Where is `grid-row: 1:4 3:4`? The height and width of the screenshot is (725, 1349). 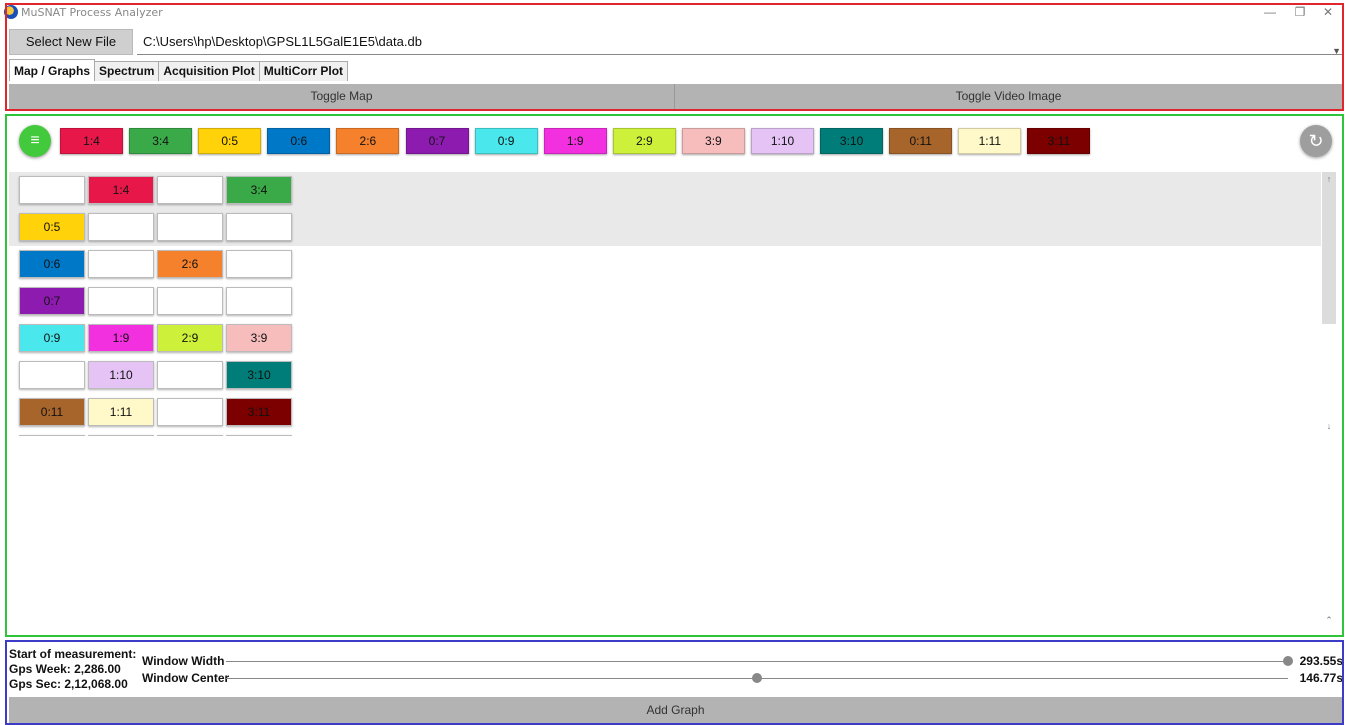
grid-row: 1:4 3:4 is located at coordinates (665, 190).